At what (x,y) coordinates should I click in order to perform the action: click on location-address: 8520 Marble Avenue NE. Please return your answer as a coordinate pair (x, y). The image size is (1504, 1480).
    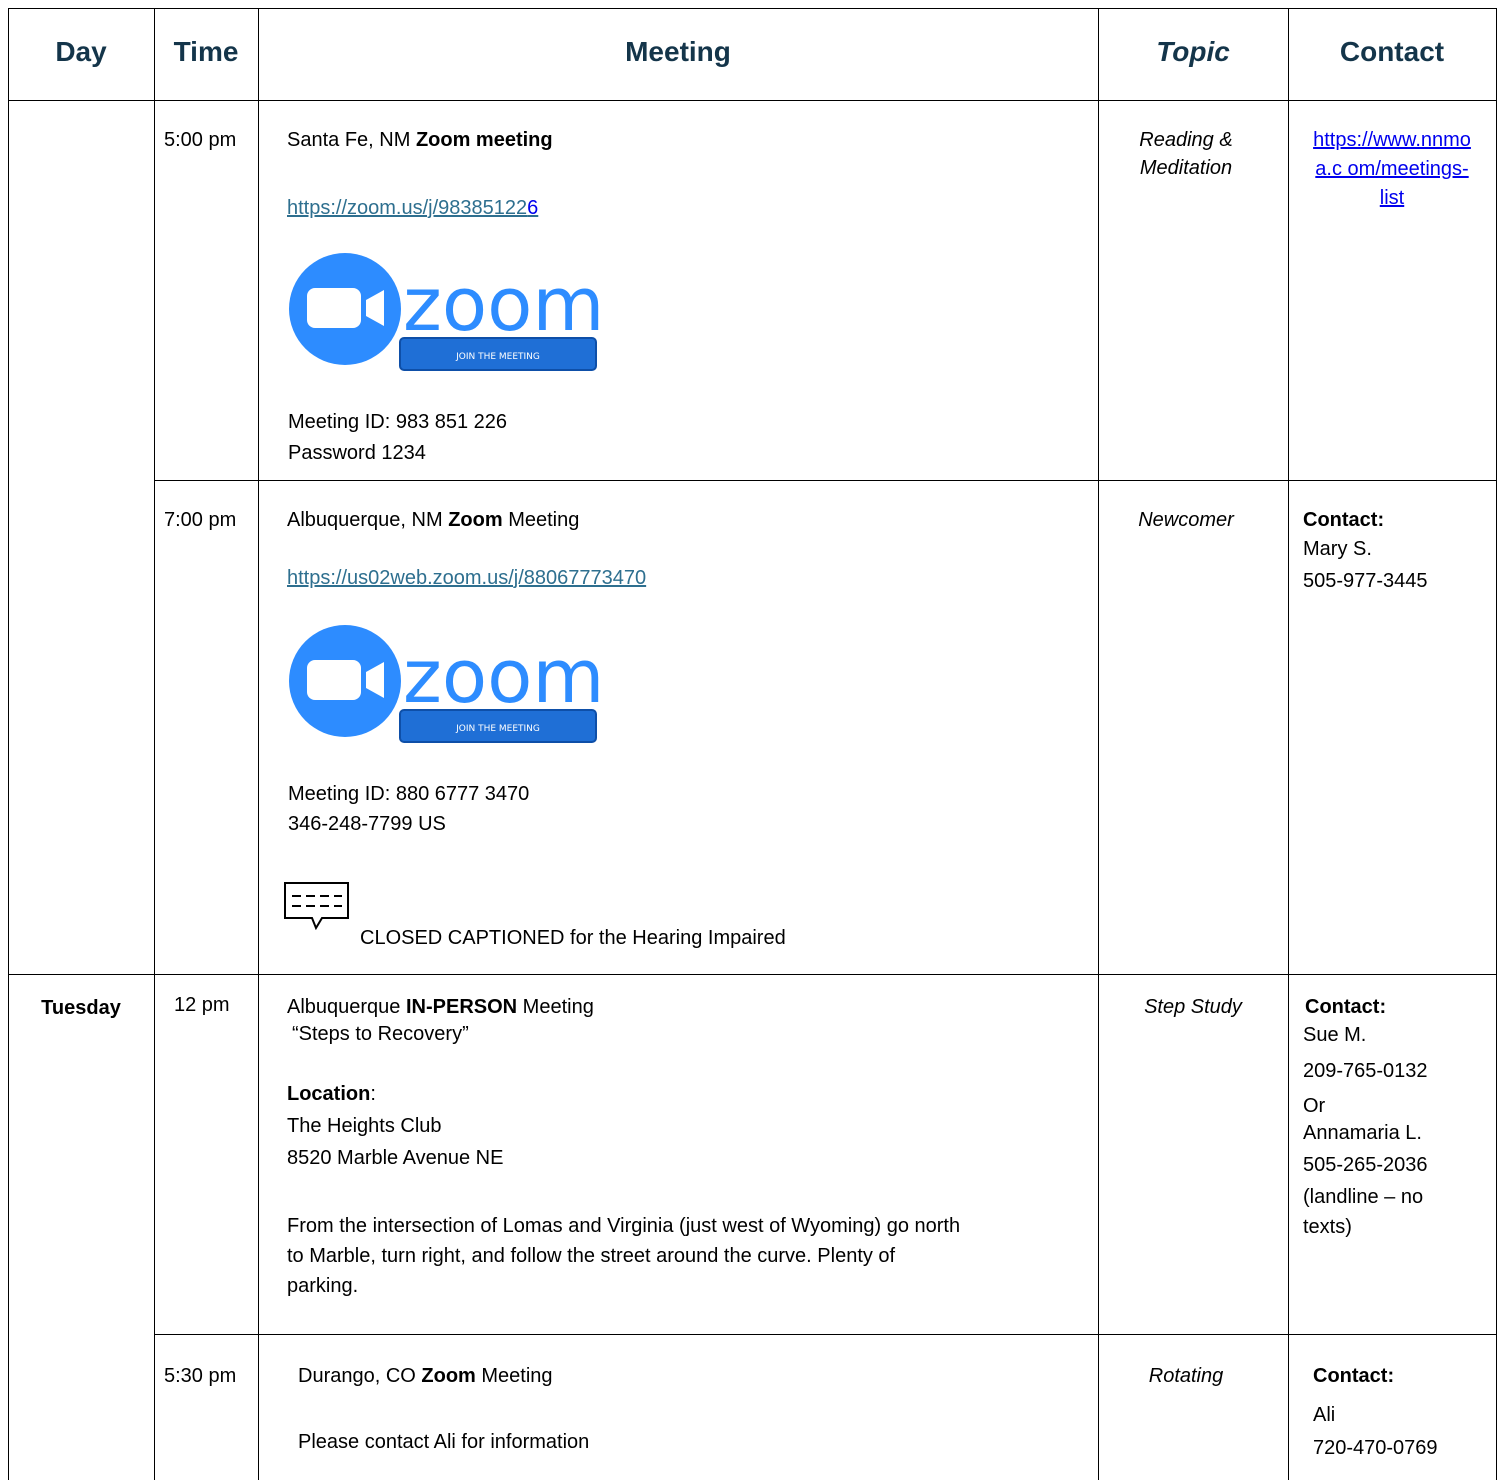
    Looking at the image, I should click on (395, 1158).